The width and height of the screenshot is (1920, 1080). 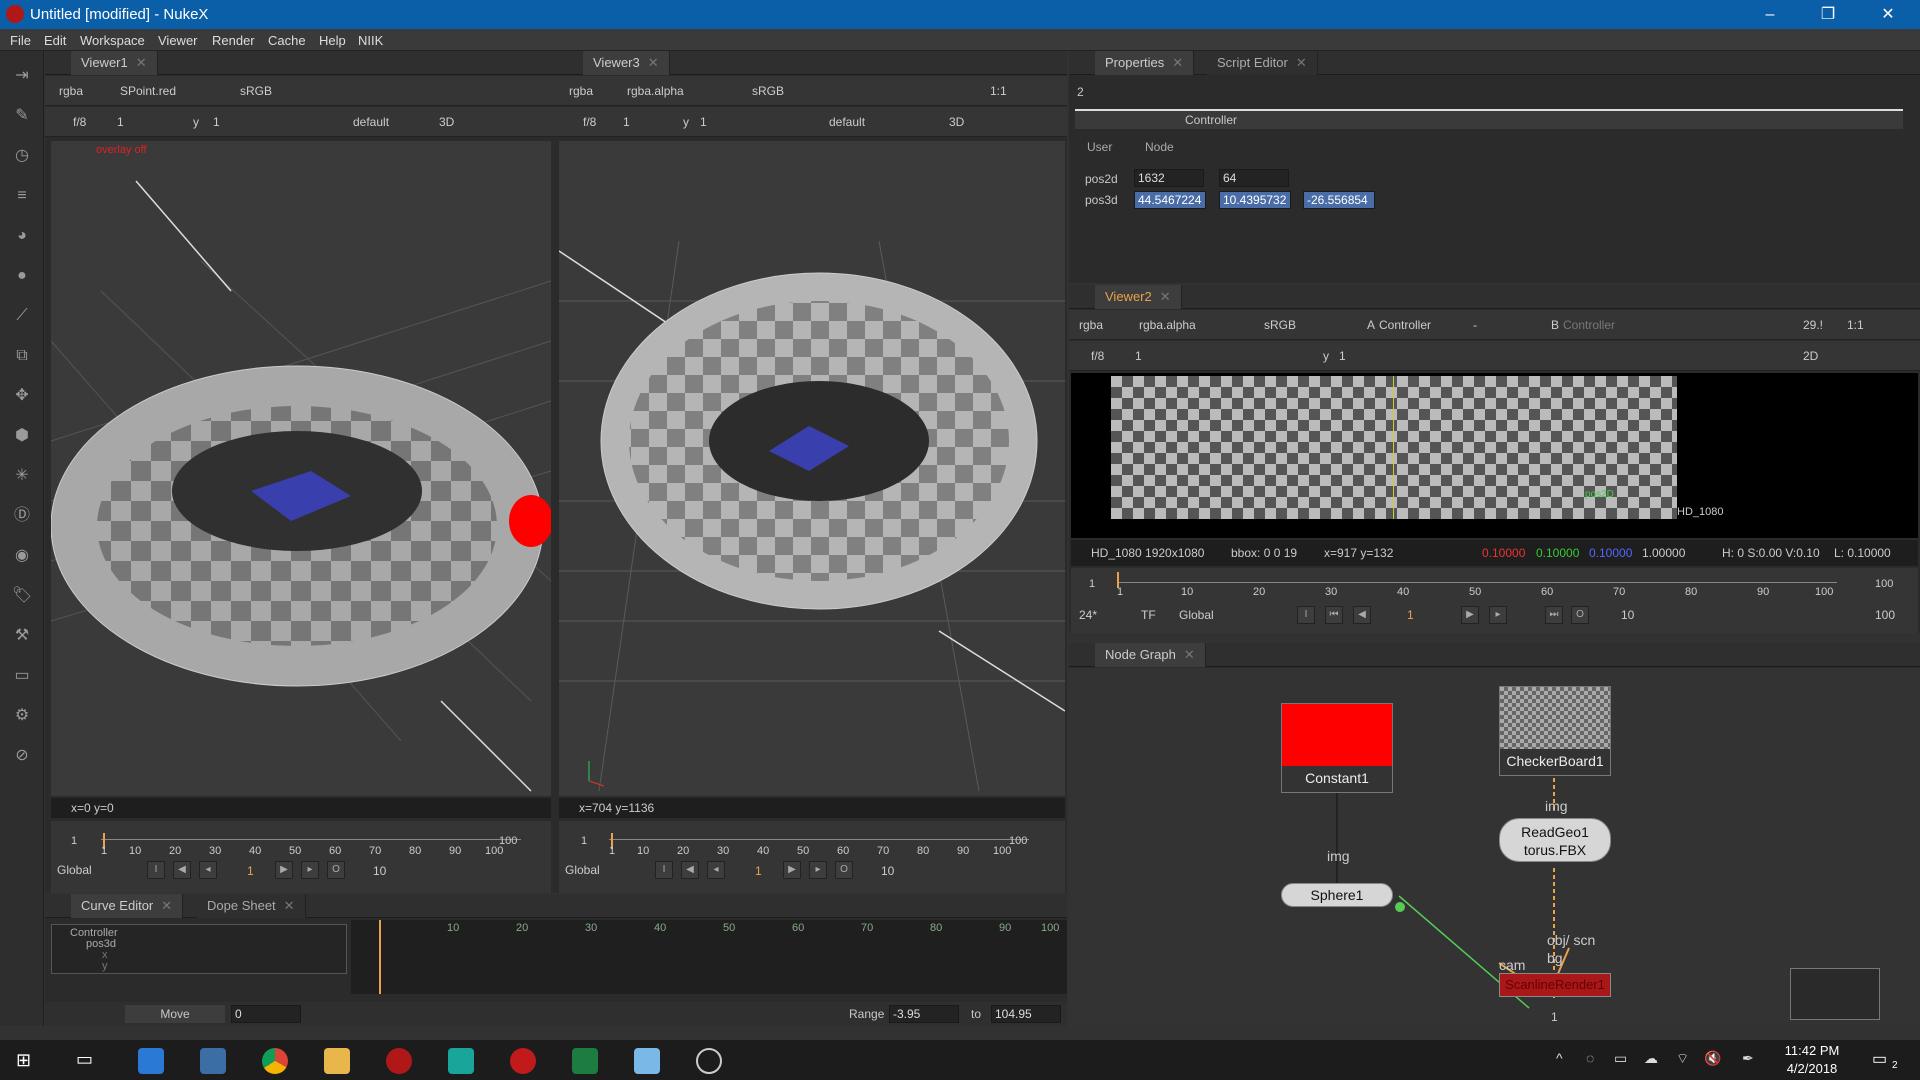 What do you see at coordinates (1748, 1058) in the screenshot?
I see `pen-icon: ✒` at bounding box center [1748, 1058].